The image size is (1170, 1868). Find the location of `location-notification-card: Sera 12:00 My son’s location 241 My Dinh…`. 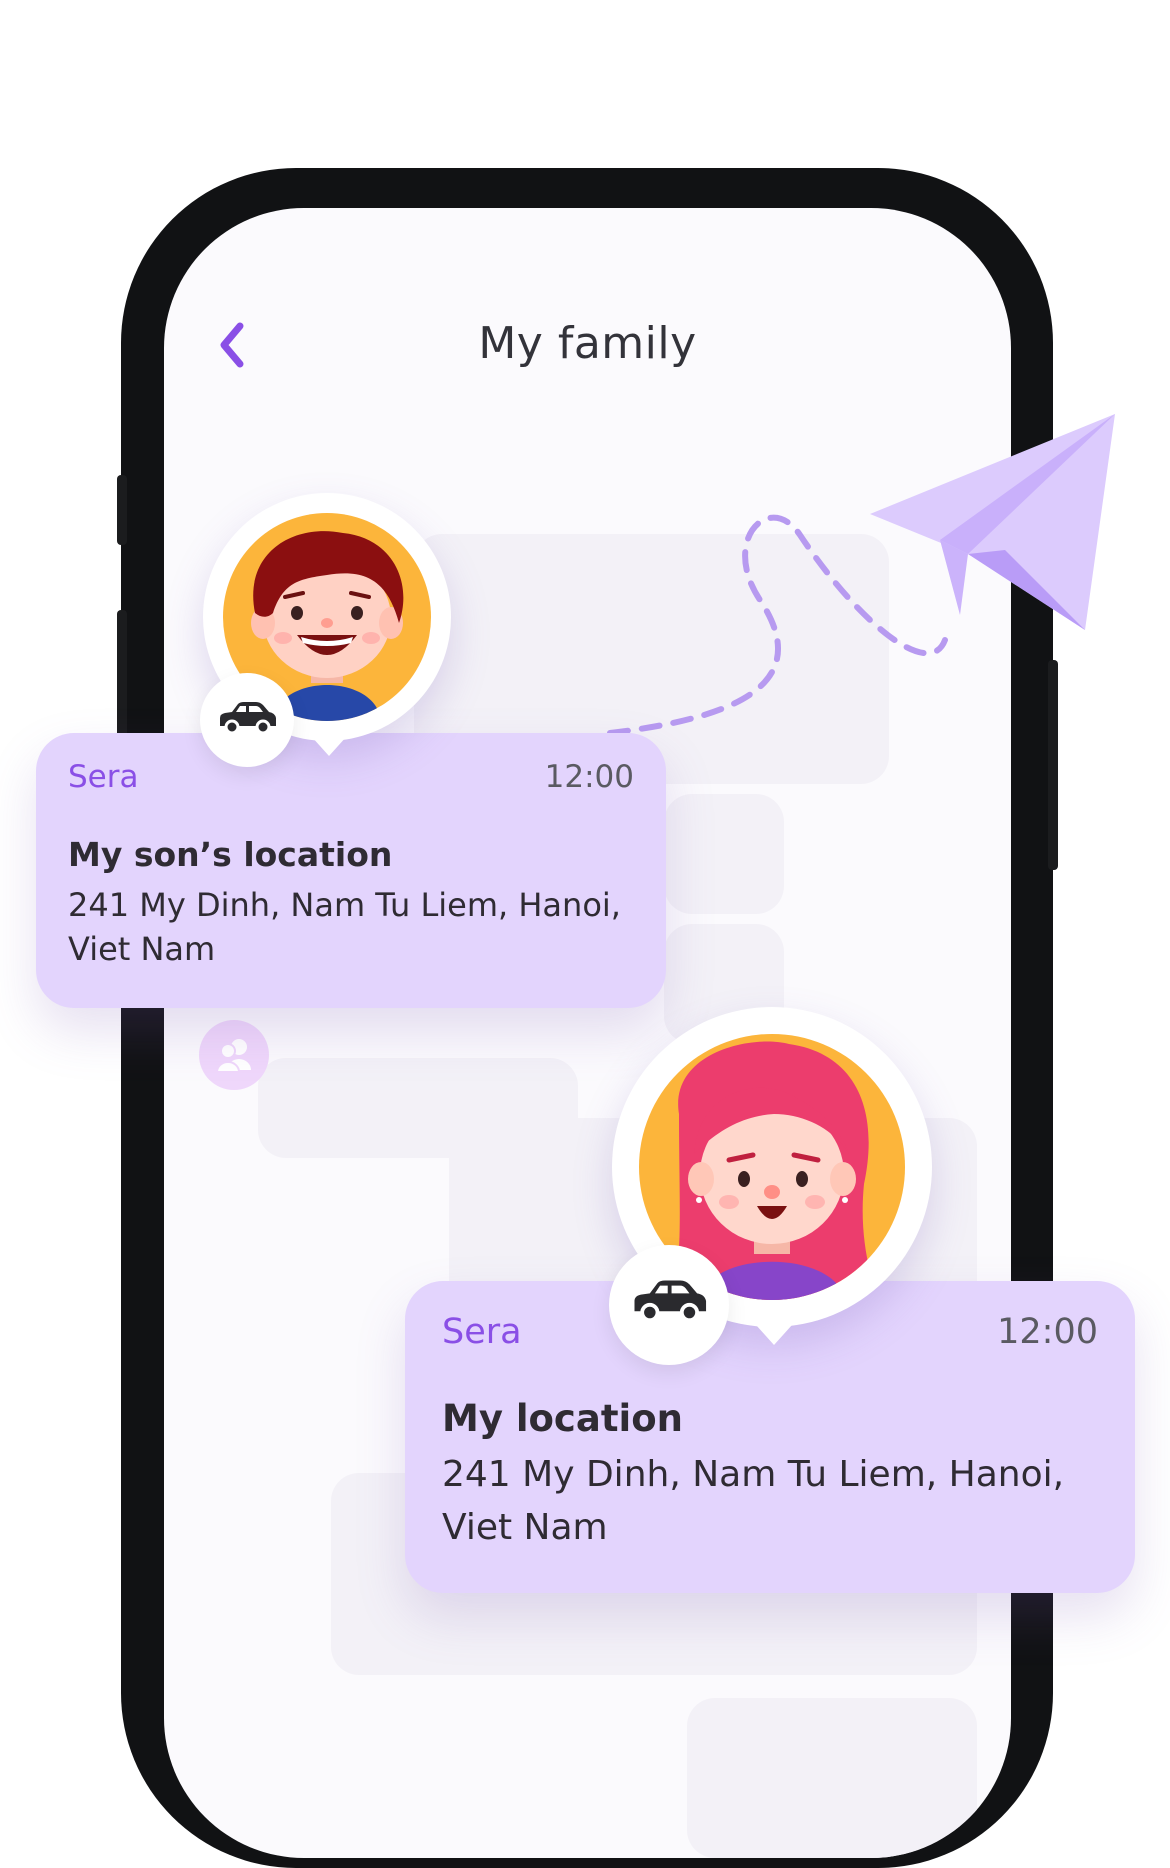

location-notification-card: Sera 12:00 My son’s location 241 My Dinh… is located at coordinates (351, 870).